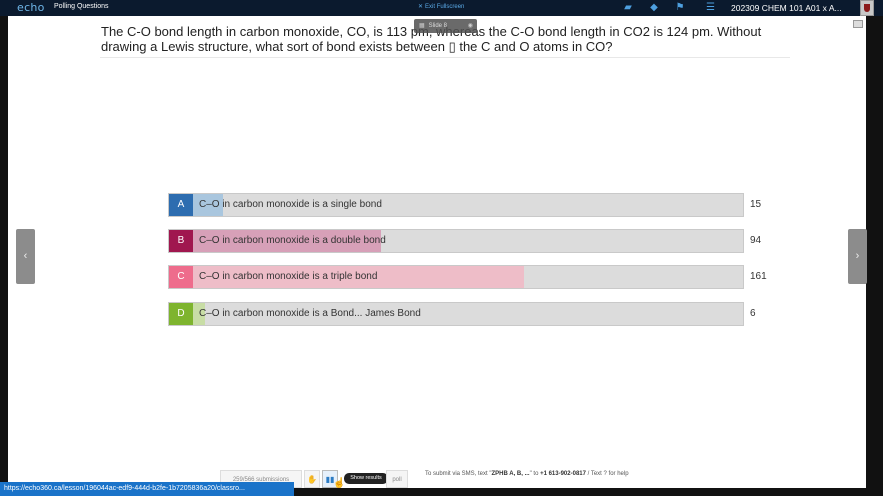 The image size is (883, 496). Describe the element at coordinates (874, 256) in the screenshot. I see `right-margin` at that location.